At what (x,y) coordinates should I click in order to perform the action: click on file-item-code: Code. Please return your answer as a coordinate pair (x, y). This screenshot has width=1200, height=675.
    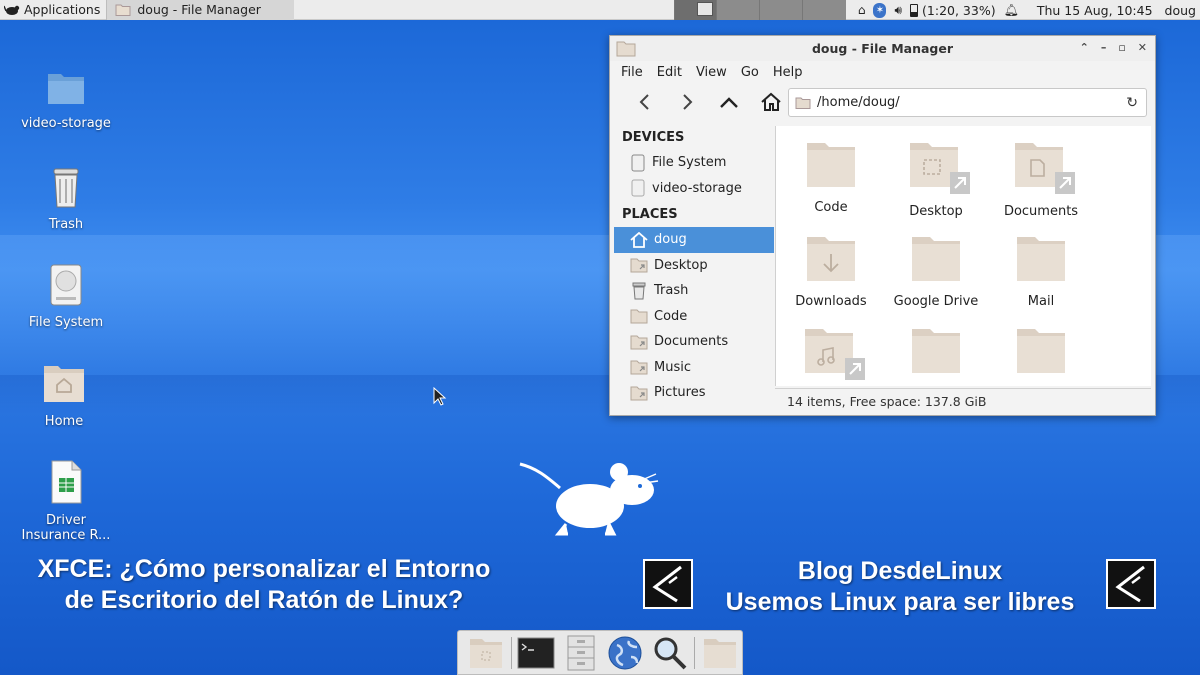
    Looking at the image, I should click on (831, 177).